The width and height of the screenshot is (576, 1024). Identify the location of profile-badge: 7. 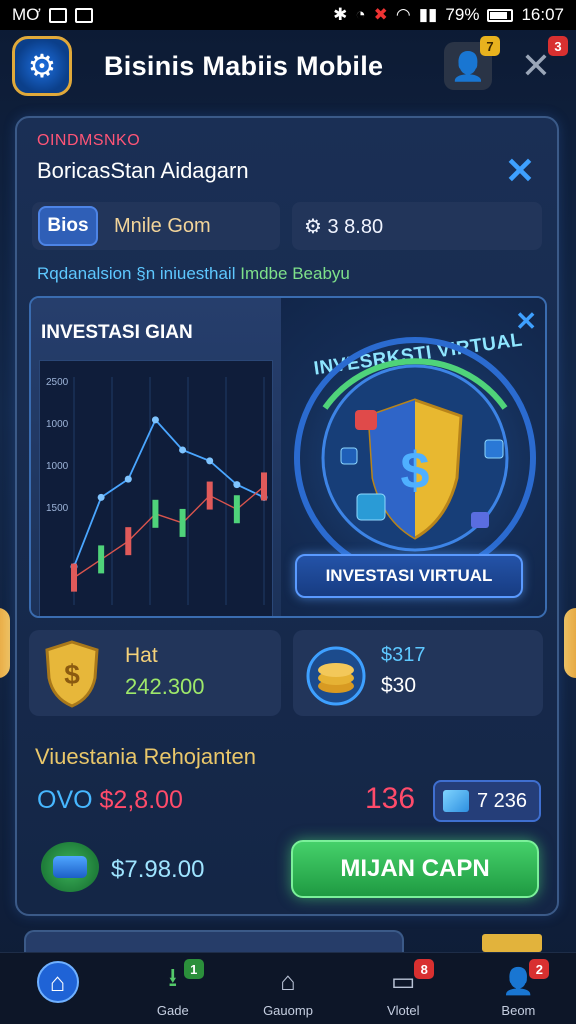
(490, 46).